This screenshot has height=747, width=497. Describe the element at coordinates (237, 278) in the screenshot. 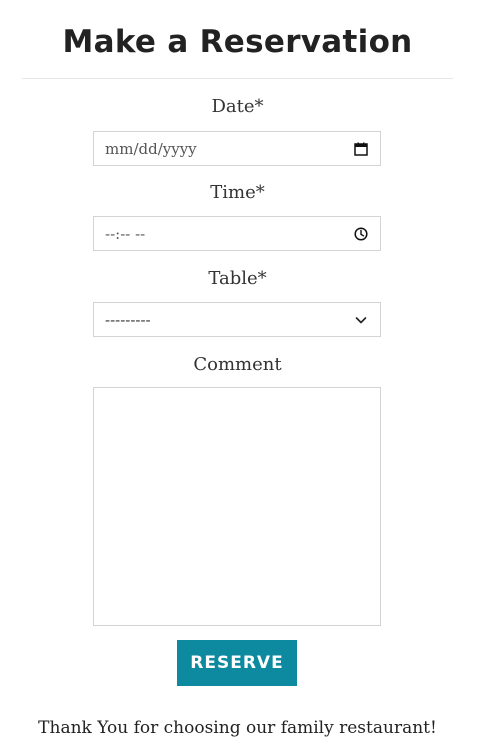

I see `table-label: Table*` at that location.